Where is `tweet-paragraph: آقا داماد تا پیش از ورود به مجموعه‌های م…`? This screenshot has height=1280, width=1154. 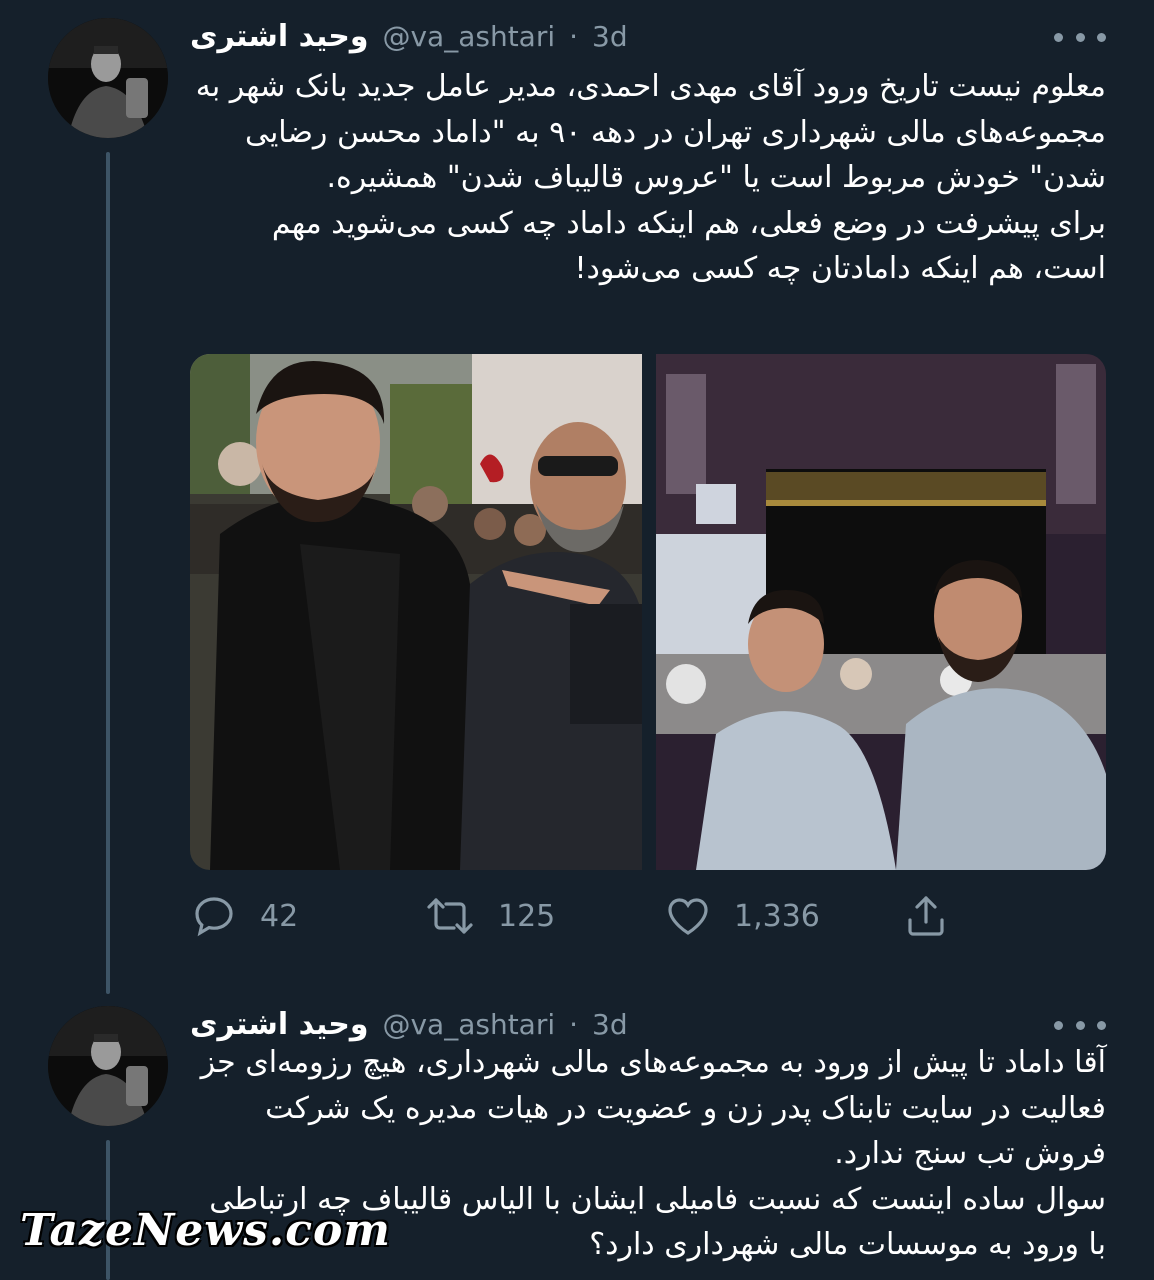
tweet-paragraph: آقا داماد تا پیش از ورود به مجموعه‌های م… is located at coordinates (653, 1108).